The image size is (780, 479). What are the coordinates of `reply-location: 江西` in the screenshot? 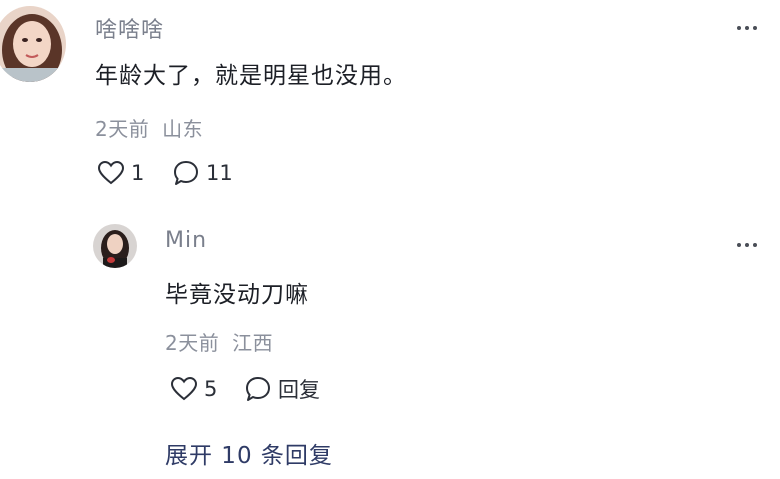 It's located at (253, 343).